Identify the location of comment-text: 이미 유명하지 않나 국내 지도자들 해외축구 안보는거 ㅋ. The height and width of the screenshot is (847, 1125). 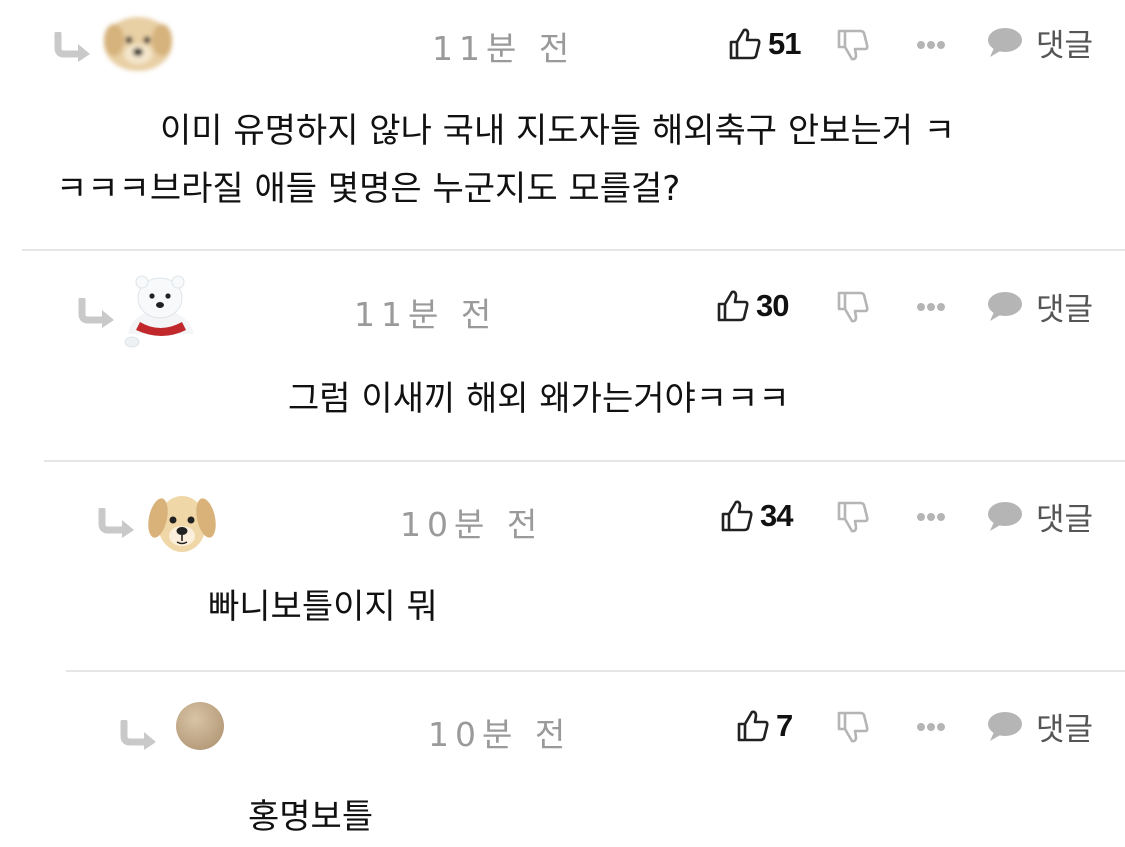
(558, 131).